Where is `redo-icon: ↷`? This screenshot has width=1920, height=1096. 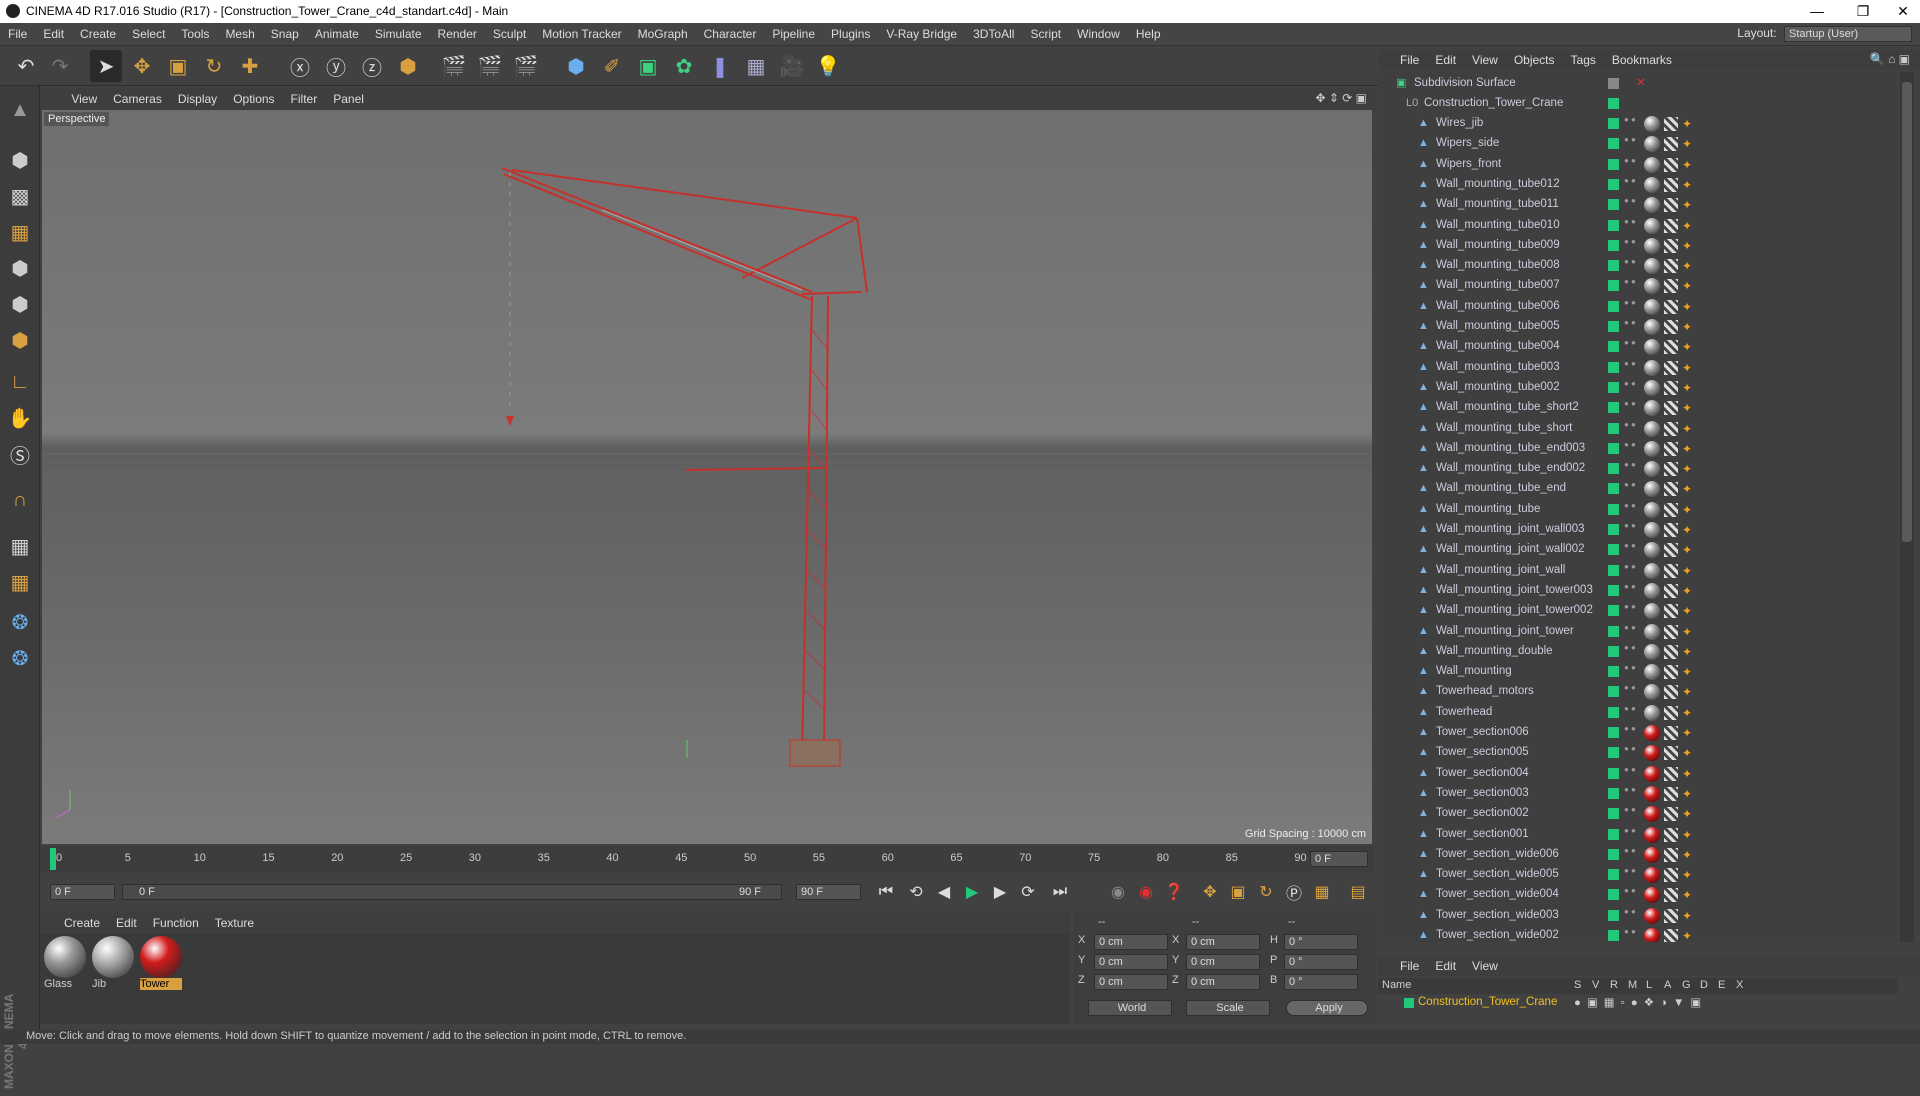 redo-icon: ↷ is located at coordinates (60, 66).